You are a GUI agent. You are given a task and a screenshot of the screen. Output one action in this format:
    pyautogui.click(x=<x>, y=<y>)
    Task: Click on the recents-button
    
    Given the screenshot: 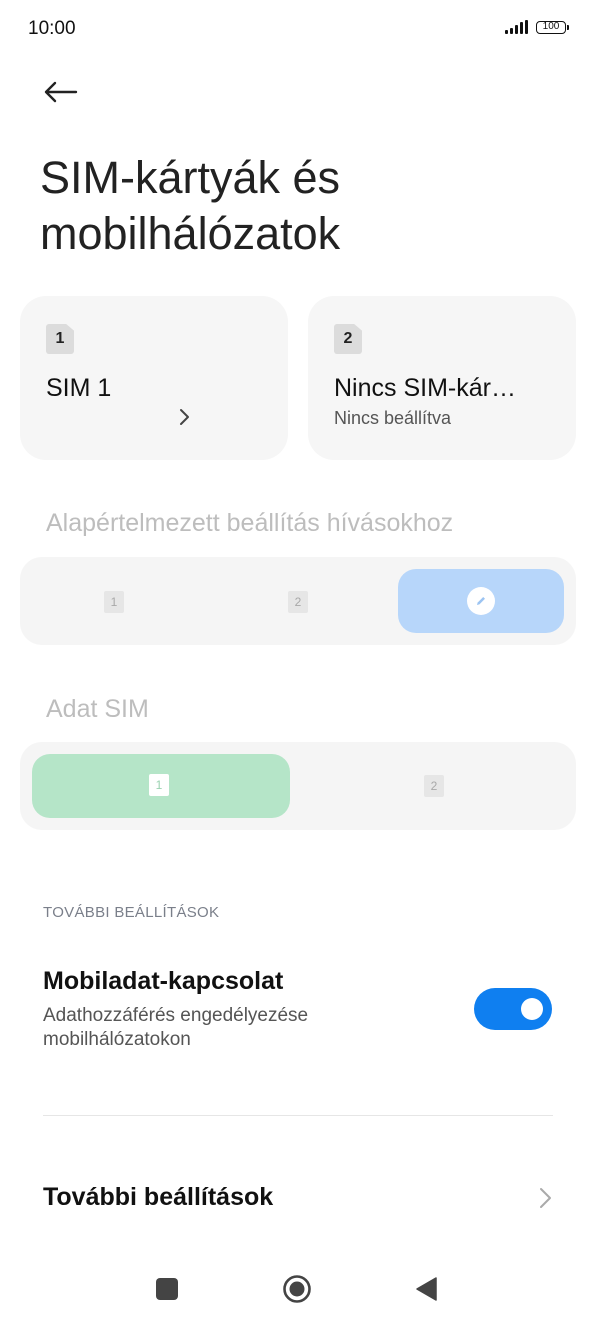 What is the action you would take?
    pyautogui.click(x=167, y=1289)
    